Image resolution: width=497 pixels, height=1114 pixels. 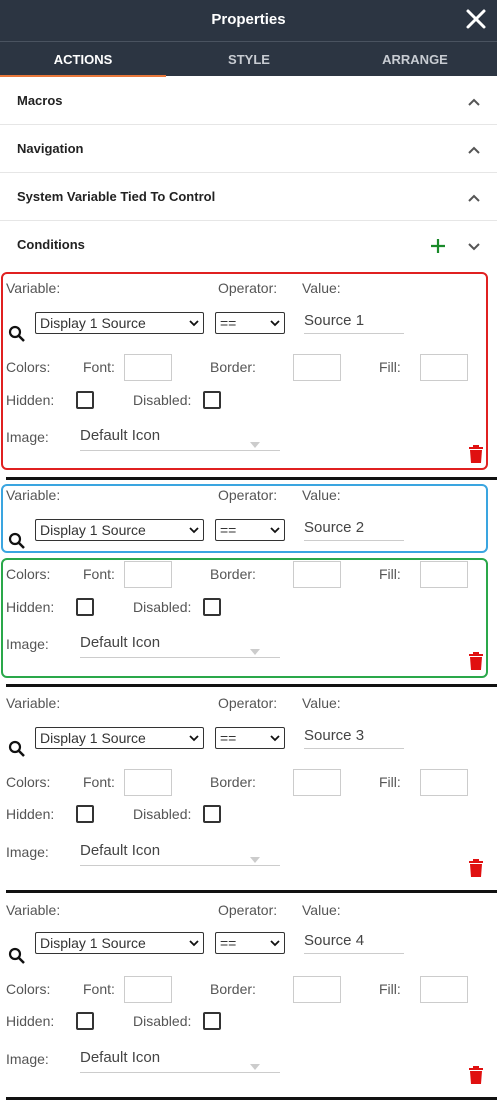 What do you see at coordinates (40, 100) in the screenshot?
I see `section-label: Macros` at bounding box center [40, 100].